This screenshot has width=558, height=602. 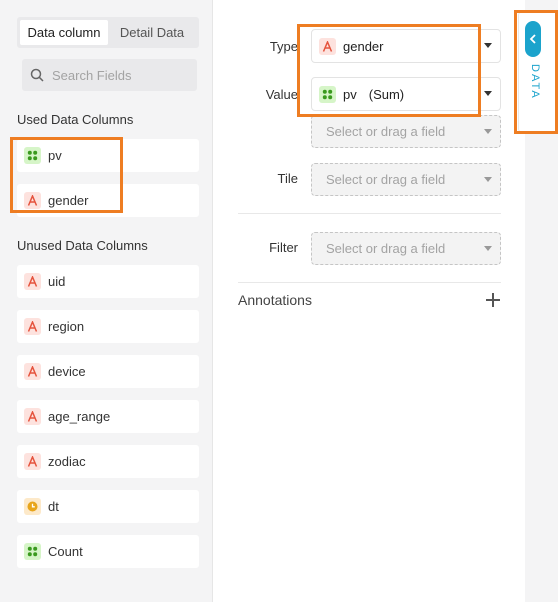 What do you see at coordinates (68, 200) in the screenshot?
I see `field-name: gender` at bounding box center [68, 200].